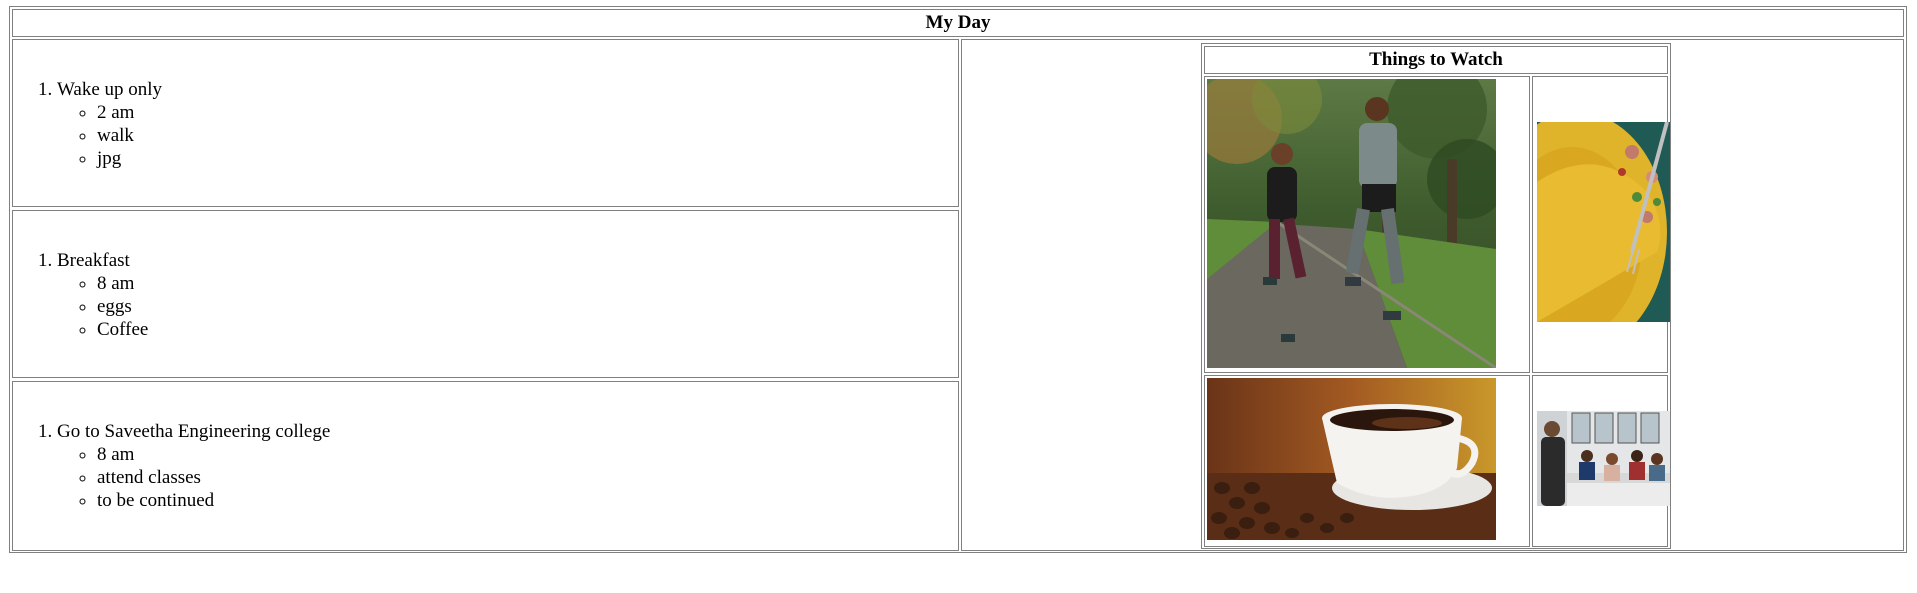 Image resolution: width=1917 pixels, height=593 pixels. Describe the element at coordinates (129, 135) in the screenshot. I see `task-detail: walk` at that location.